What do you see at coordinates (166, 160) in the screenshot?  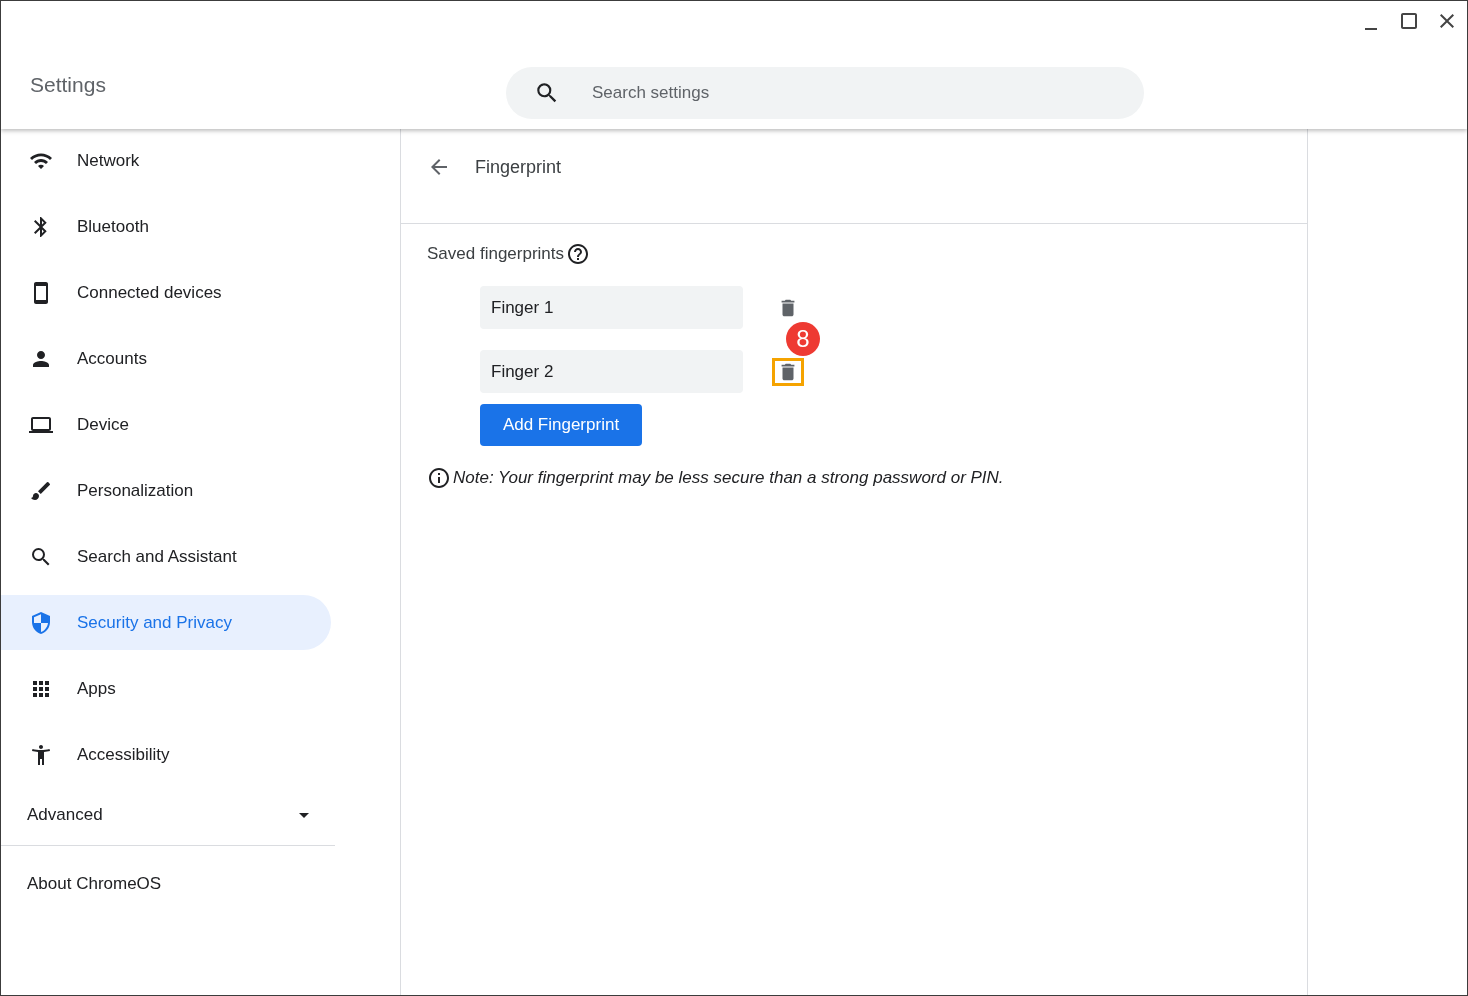 I see `sidebar-item: Network` at bounding box center [166, 160].